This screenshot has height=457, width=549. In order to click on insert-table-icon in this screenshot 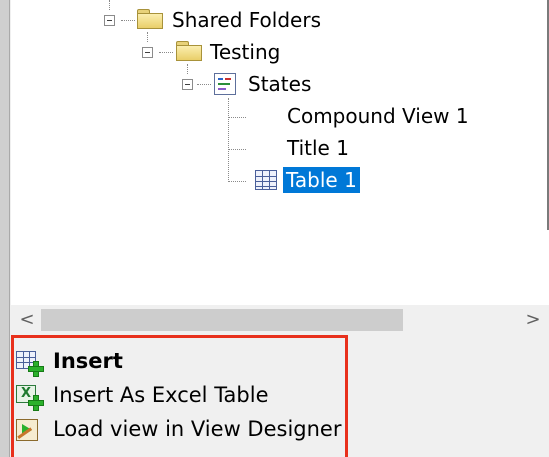, I will do `click(32, 363)`.